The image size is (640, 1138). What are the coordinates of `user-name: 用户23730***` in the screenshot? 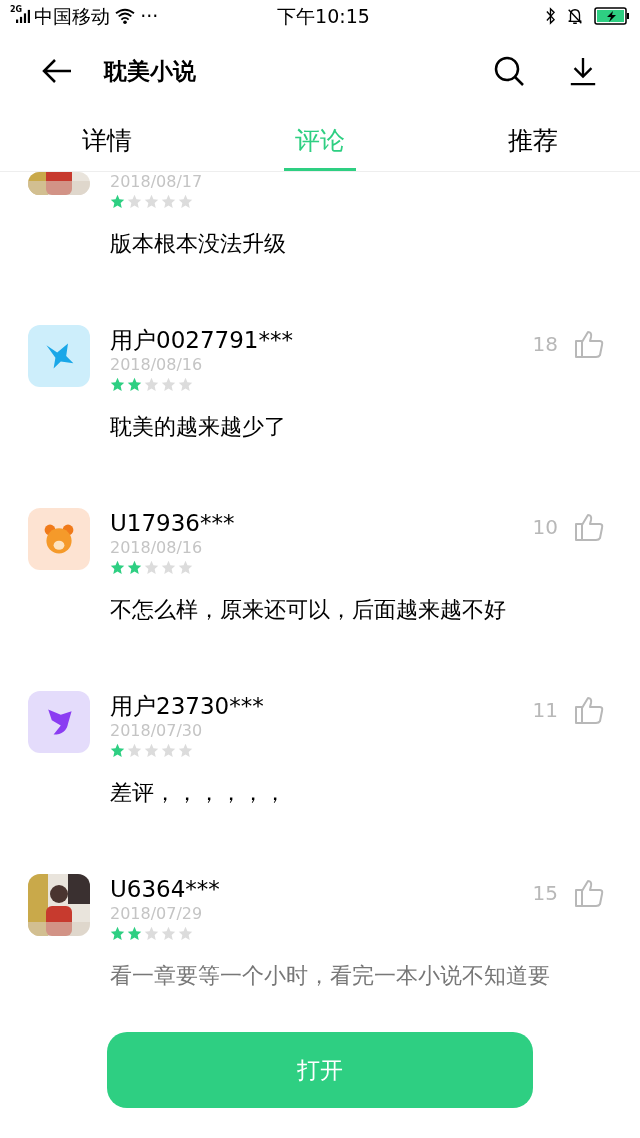 It's located at (187, 706).